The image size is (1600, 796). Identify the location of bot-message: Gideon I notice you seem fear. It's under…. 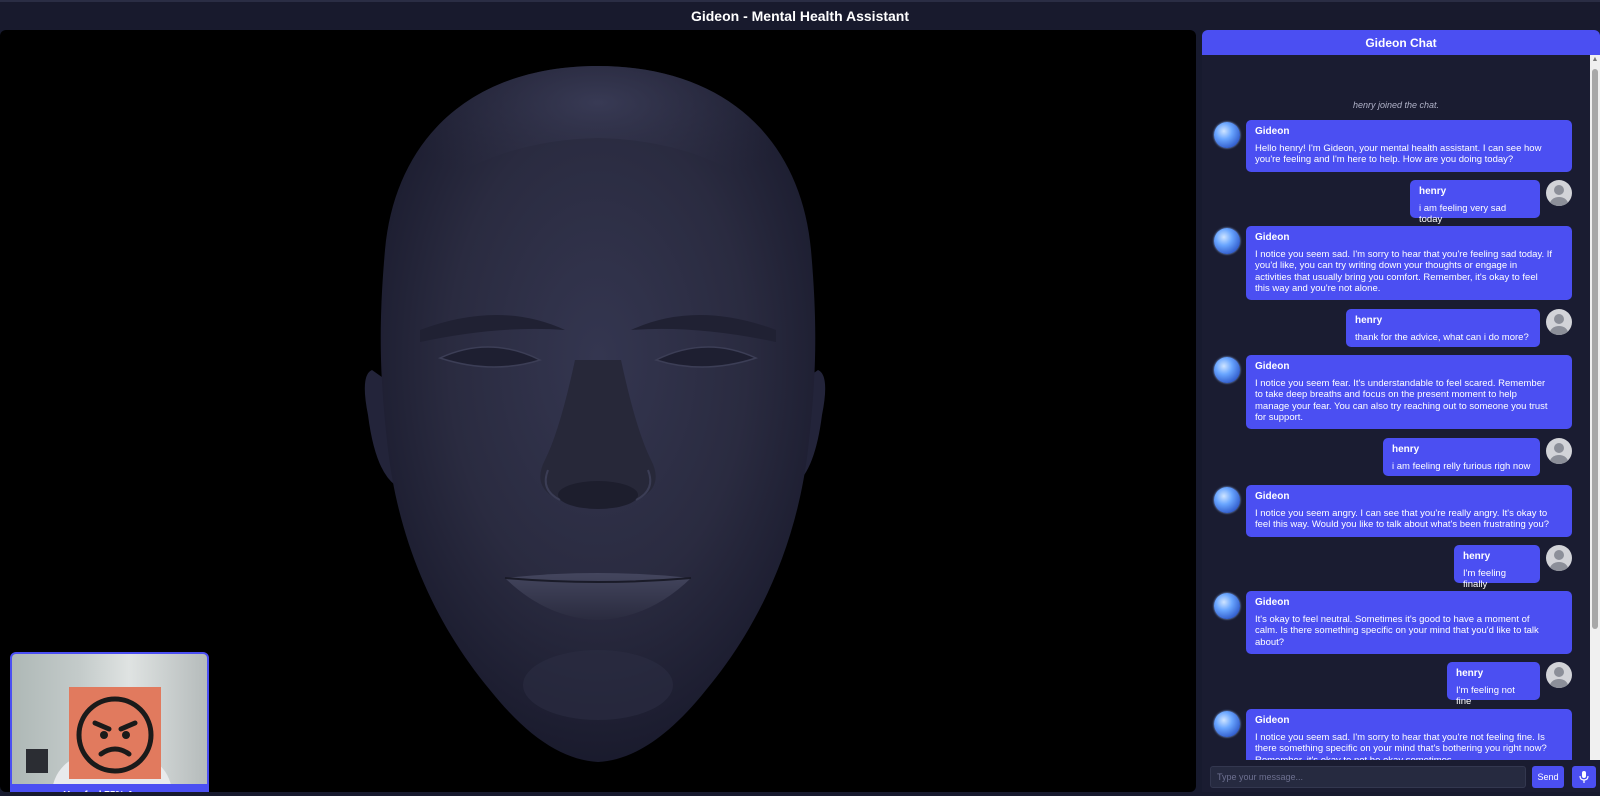
(1409, 392).